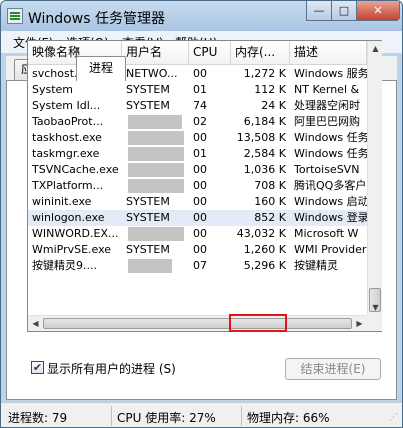 The height and width of the screenshot is (428, 403). I want to click on process-cpu-cell: 74, so click(200, 105).